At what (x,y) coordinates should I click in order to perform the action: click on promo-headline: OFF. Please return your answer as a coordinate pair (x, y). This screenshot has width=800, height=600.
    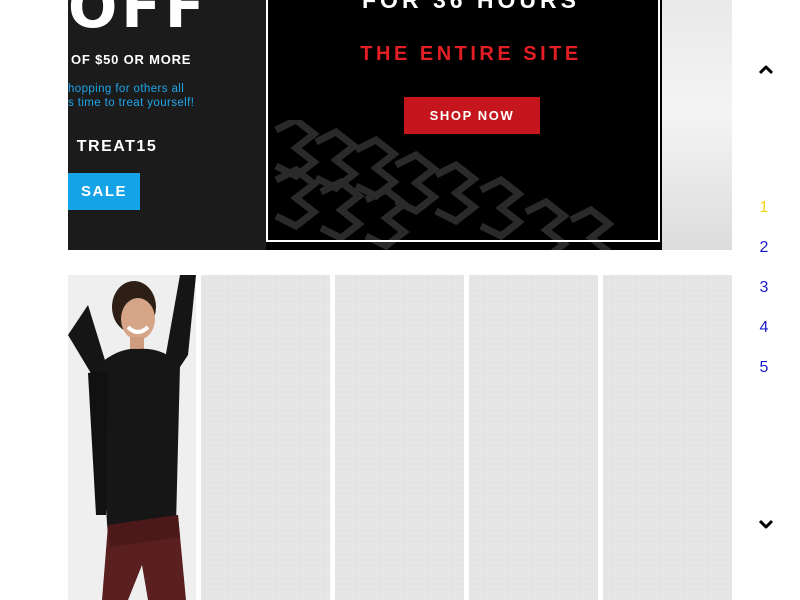
    Looking at the image, I should click on (138, 20).